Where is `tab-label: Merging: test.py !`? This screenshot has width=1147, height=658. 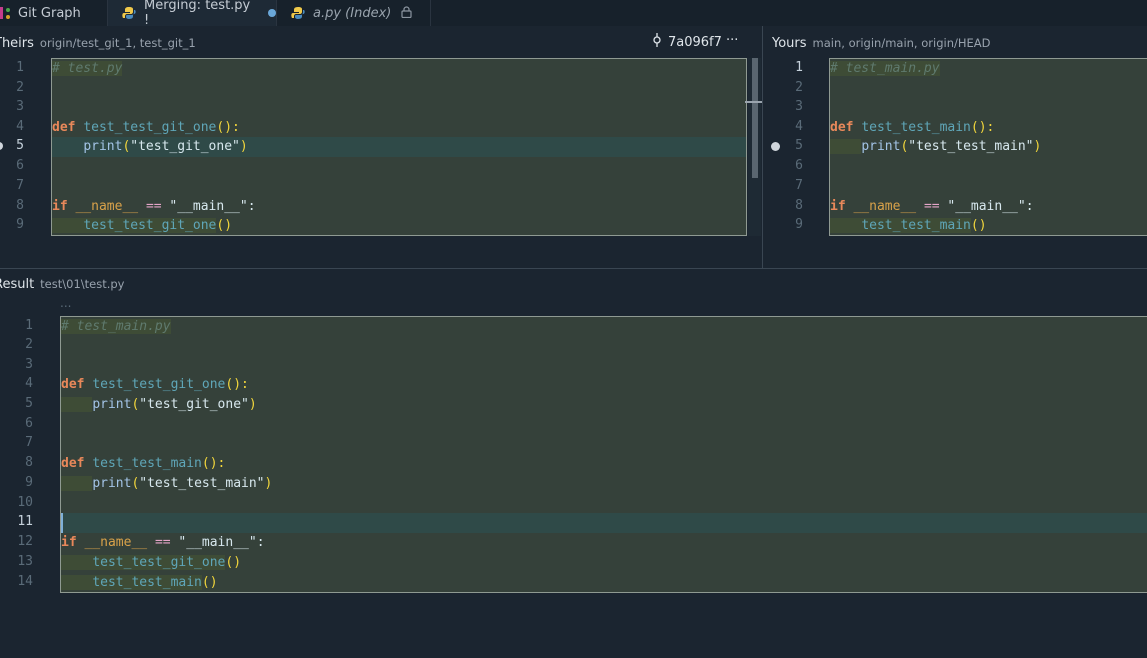
tab-label: Merging: test.py ! is located at coordinates (197, 14).